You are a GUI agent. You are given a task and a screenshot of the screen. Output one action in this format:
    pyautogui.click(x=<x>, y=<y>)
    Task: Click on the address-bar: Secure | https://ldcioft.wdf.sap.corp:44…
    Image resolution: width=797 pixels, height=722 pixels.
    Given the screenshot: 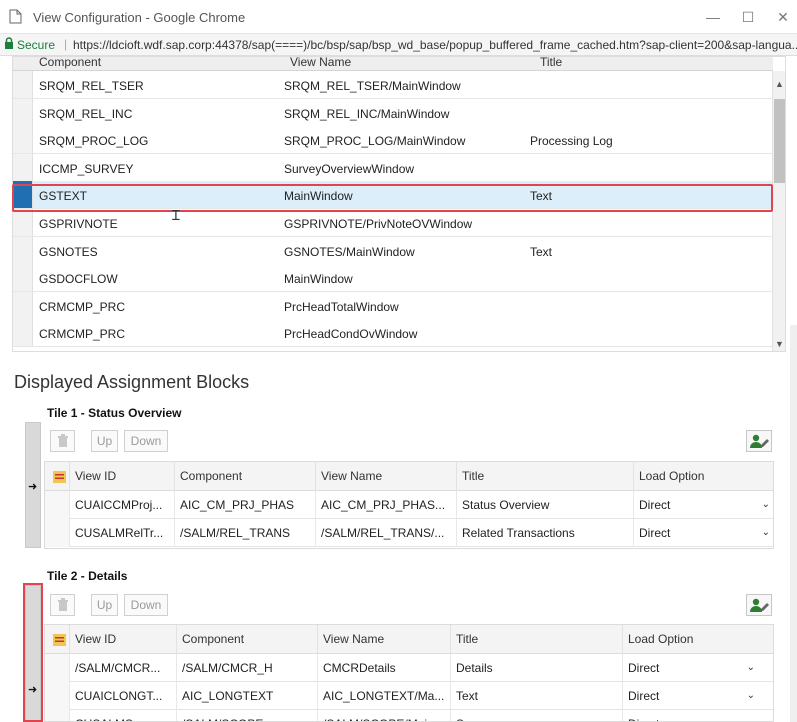 What is the action you would take?
    pyautogui.click(x=398, y=45)
    